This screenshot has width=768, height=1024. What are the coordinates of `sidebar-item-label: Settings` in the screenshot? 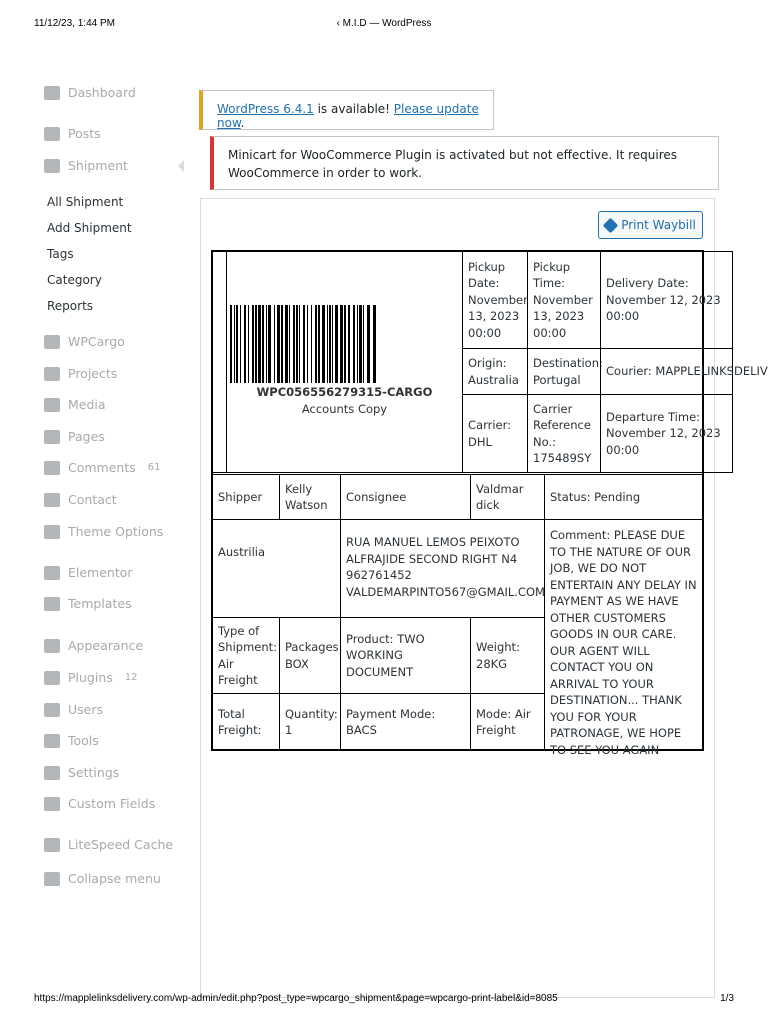 It's located at (94, 772).